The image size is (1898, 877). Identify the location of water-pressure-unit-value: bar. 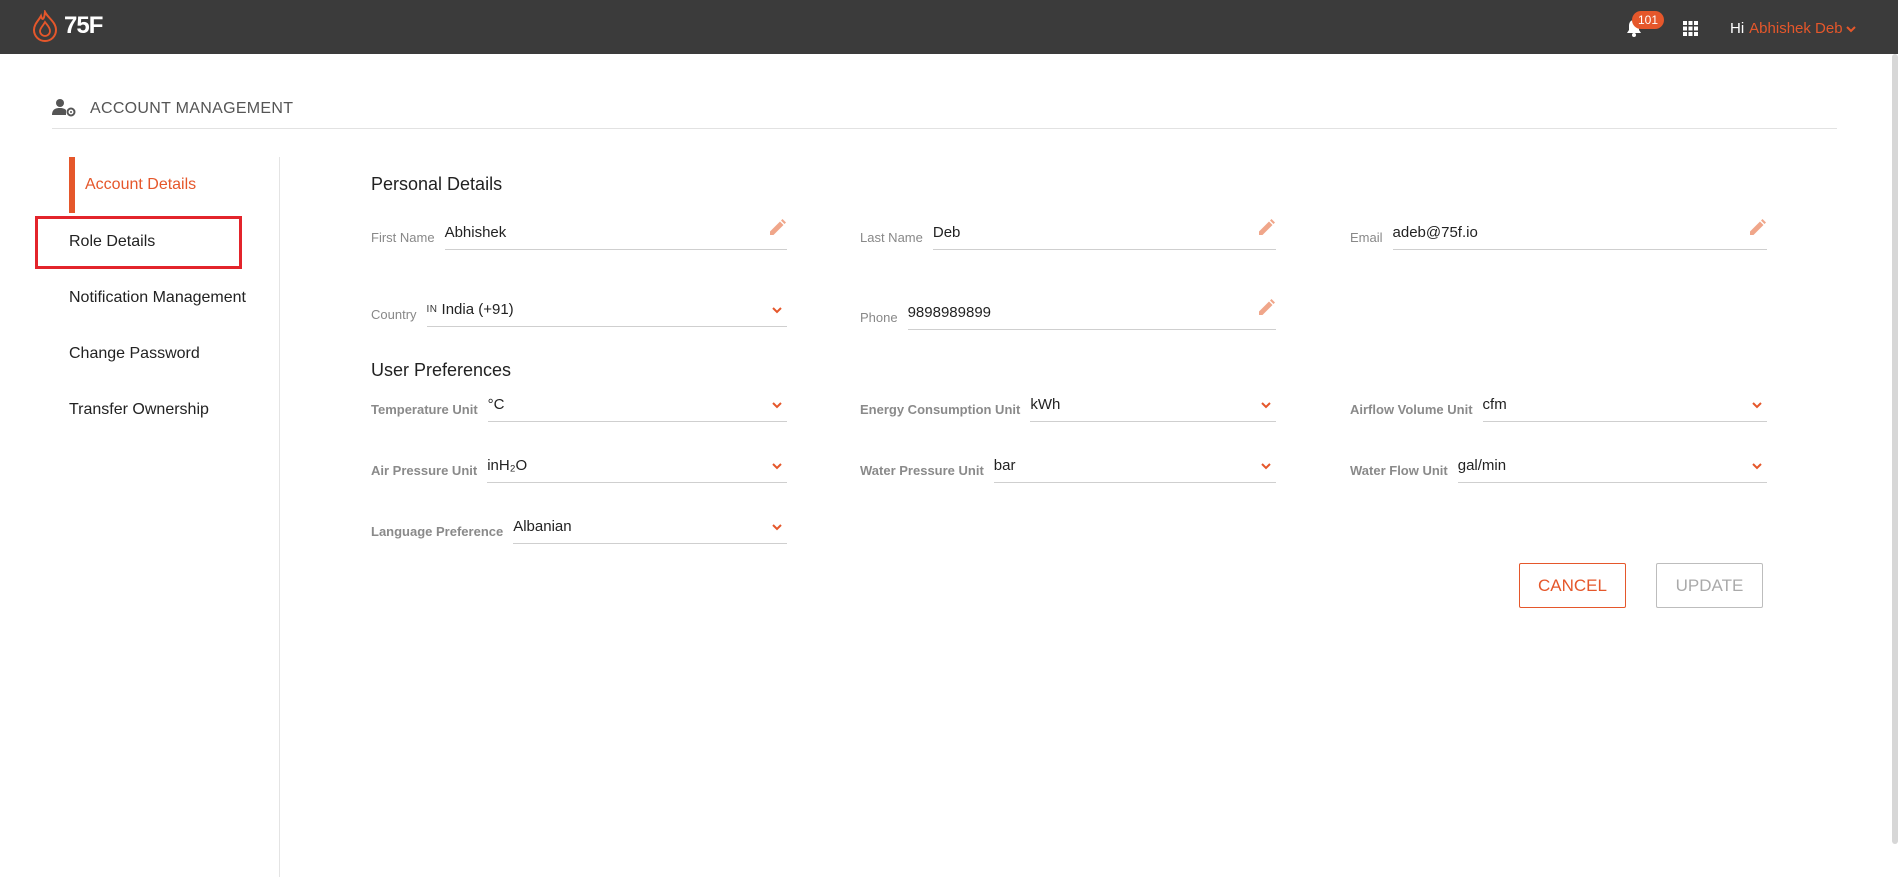
(1004, 465).